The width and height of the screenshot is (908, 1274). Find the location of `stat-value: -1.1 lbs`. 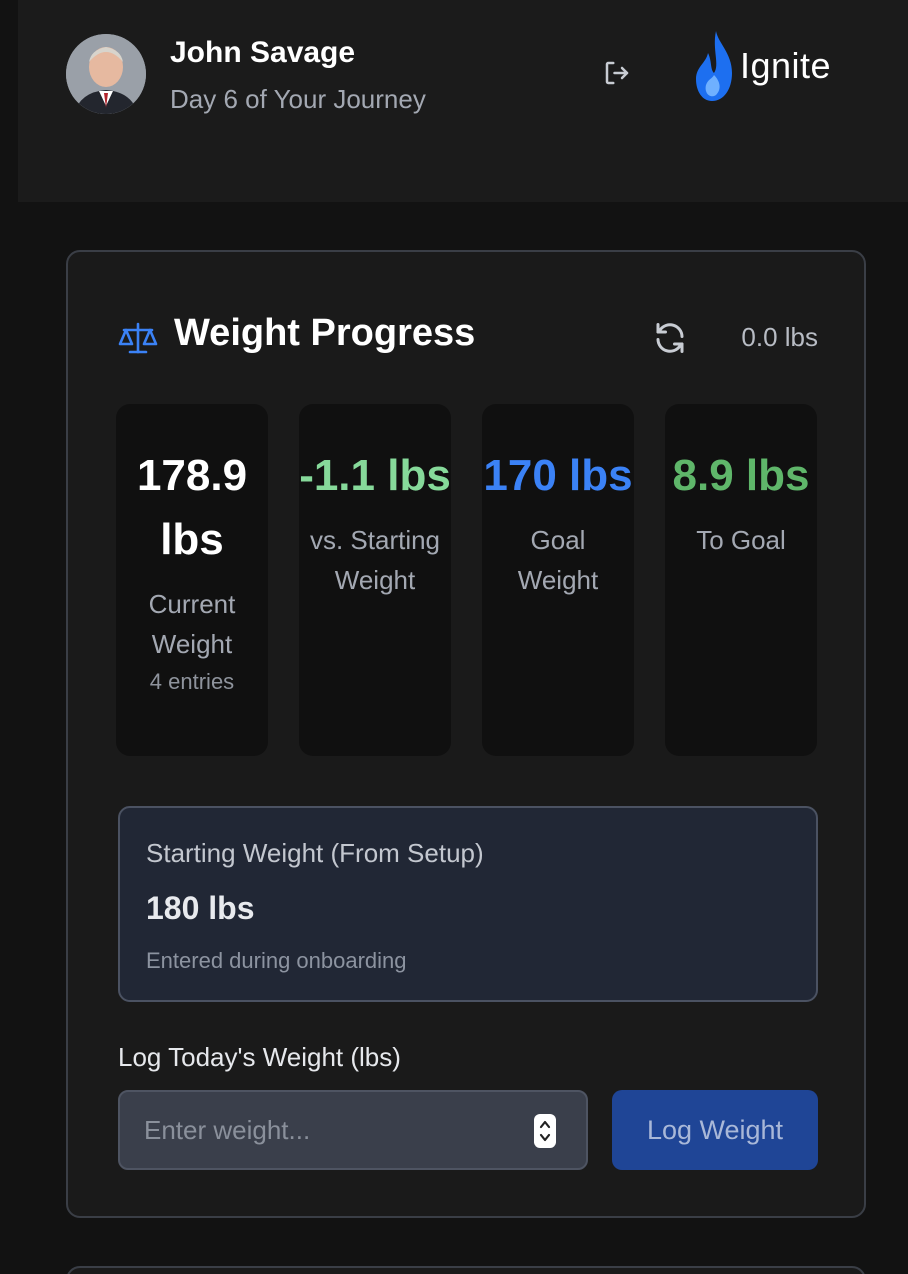

stat-value: -1.1 lbs is located at coordinates (375, 475).